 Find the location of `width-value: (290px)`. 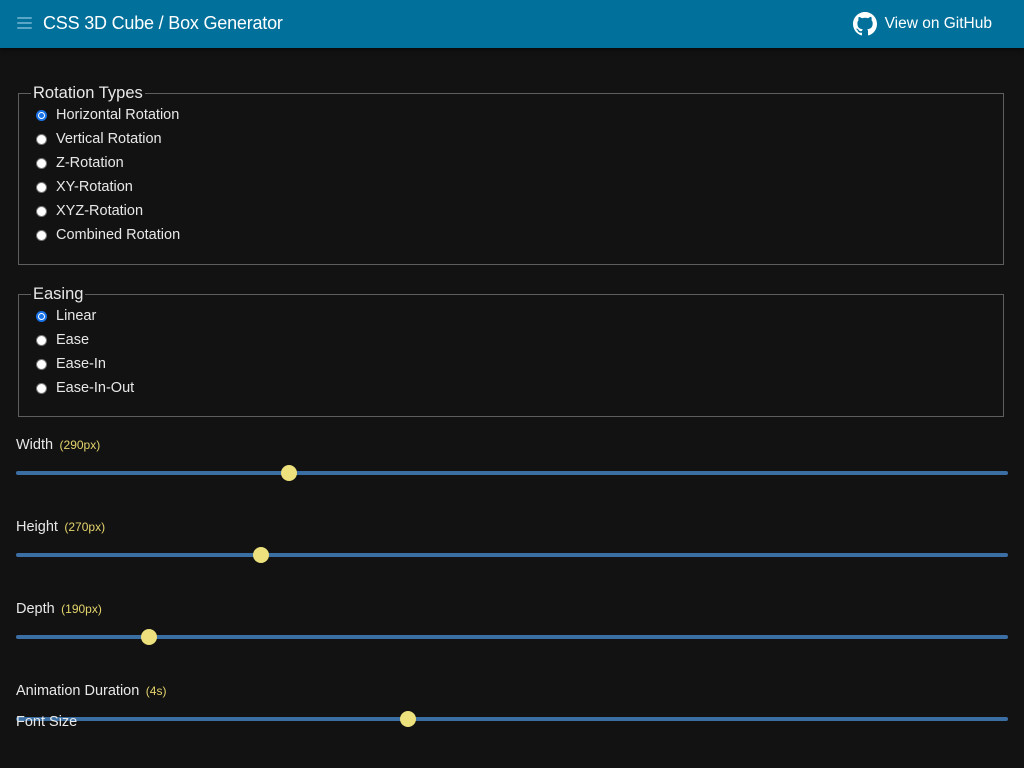

width-value: (290px) is located at coordinates (80, 445).